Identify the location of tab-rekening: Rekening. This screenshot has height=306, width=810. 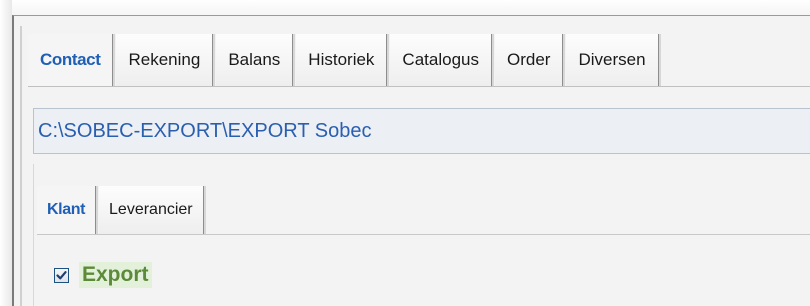
(165, 60).